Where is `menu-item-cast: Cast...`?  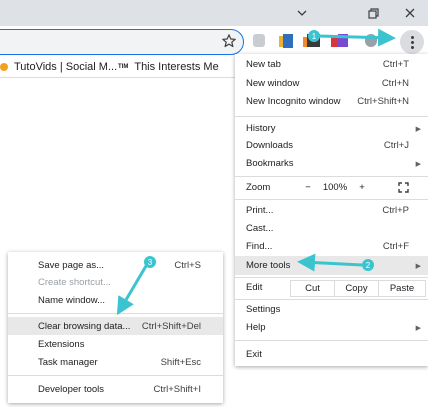 menu-item-cast: Cast... is located at coordinates (331, 228).